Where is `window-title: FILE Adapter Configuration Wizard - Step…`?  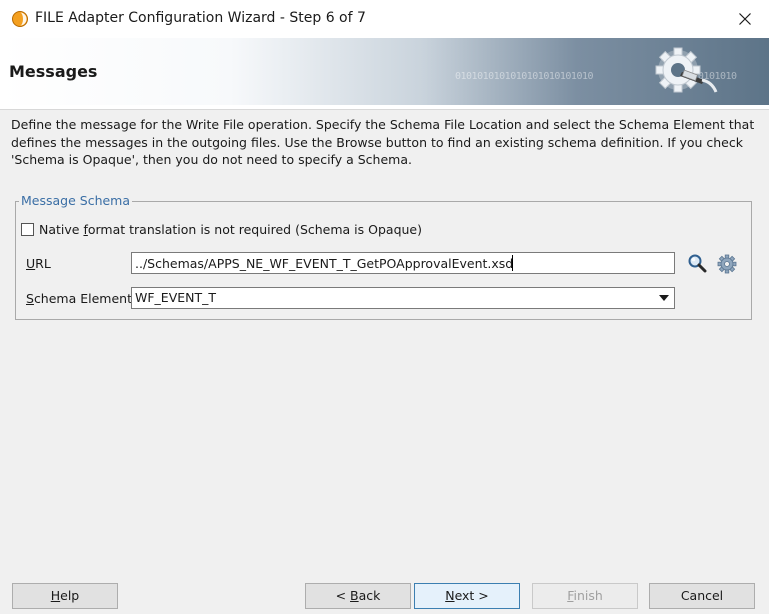
window-title: FILE Adapter Configuration Wizard - Step… is located at coordinates (200, 18).